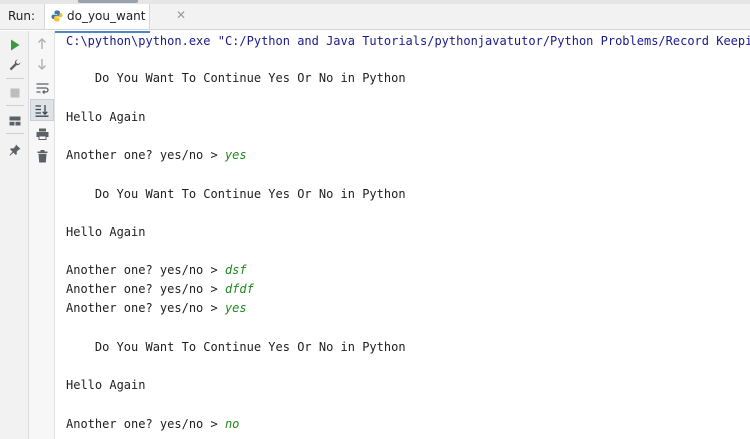 The image size is (750, 439). I want to click on arrow-up-icon, so click(42, 43).